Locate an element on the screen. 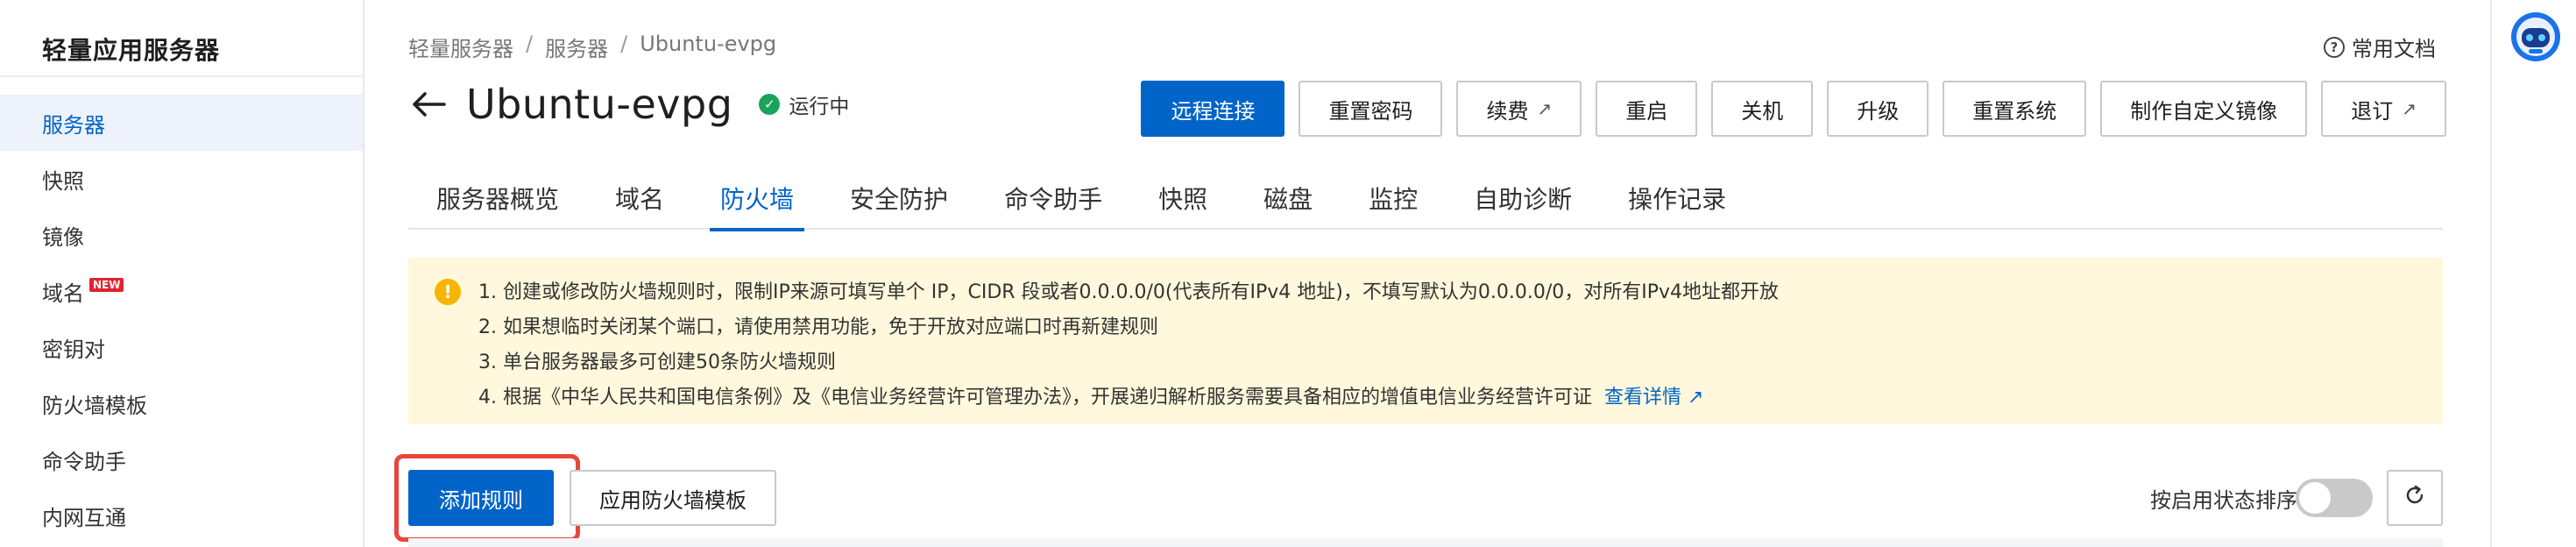 The height and width of the screenshot is (547, 2576). sidebar-item-intranet: 内网互通 is located at coordinates (181, 515).